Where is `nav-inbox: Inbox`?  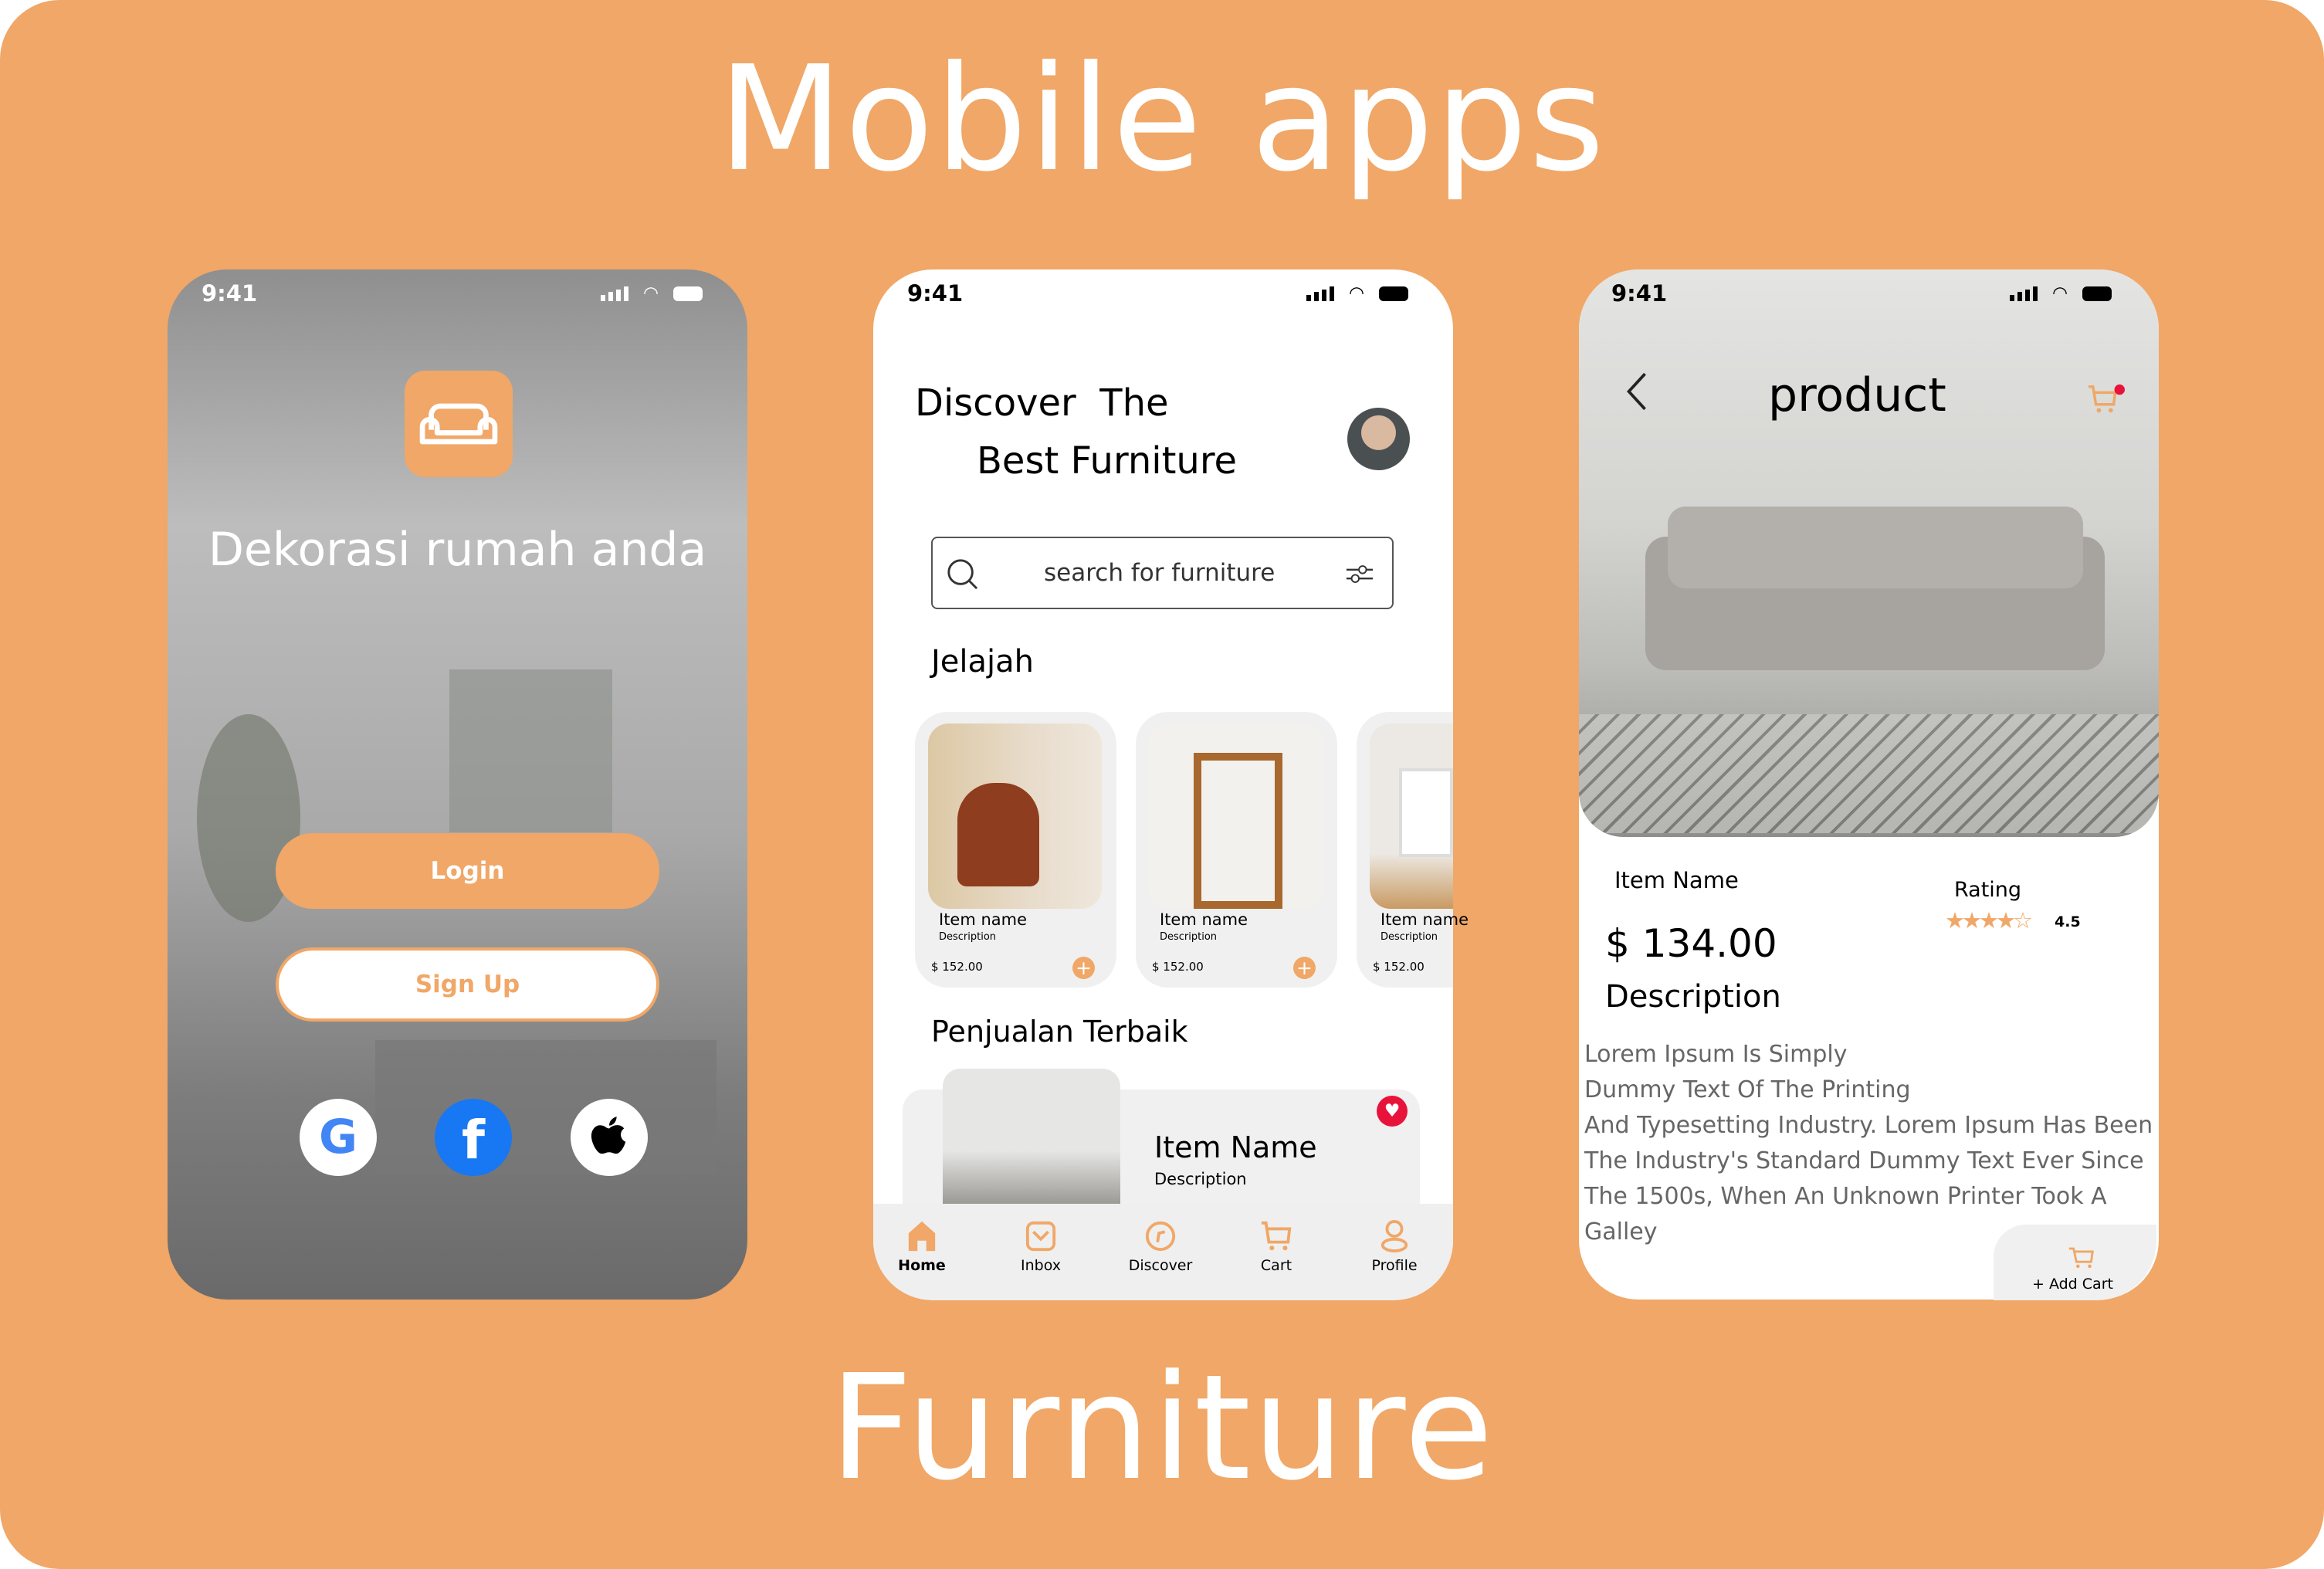 nav-inbox: Inbox is located at coordinates (1041, 1247).